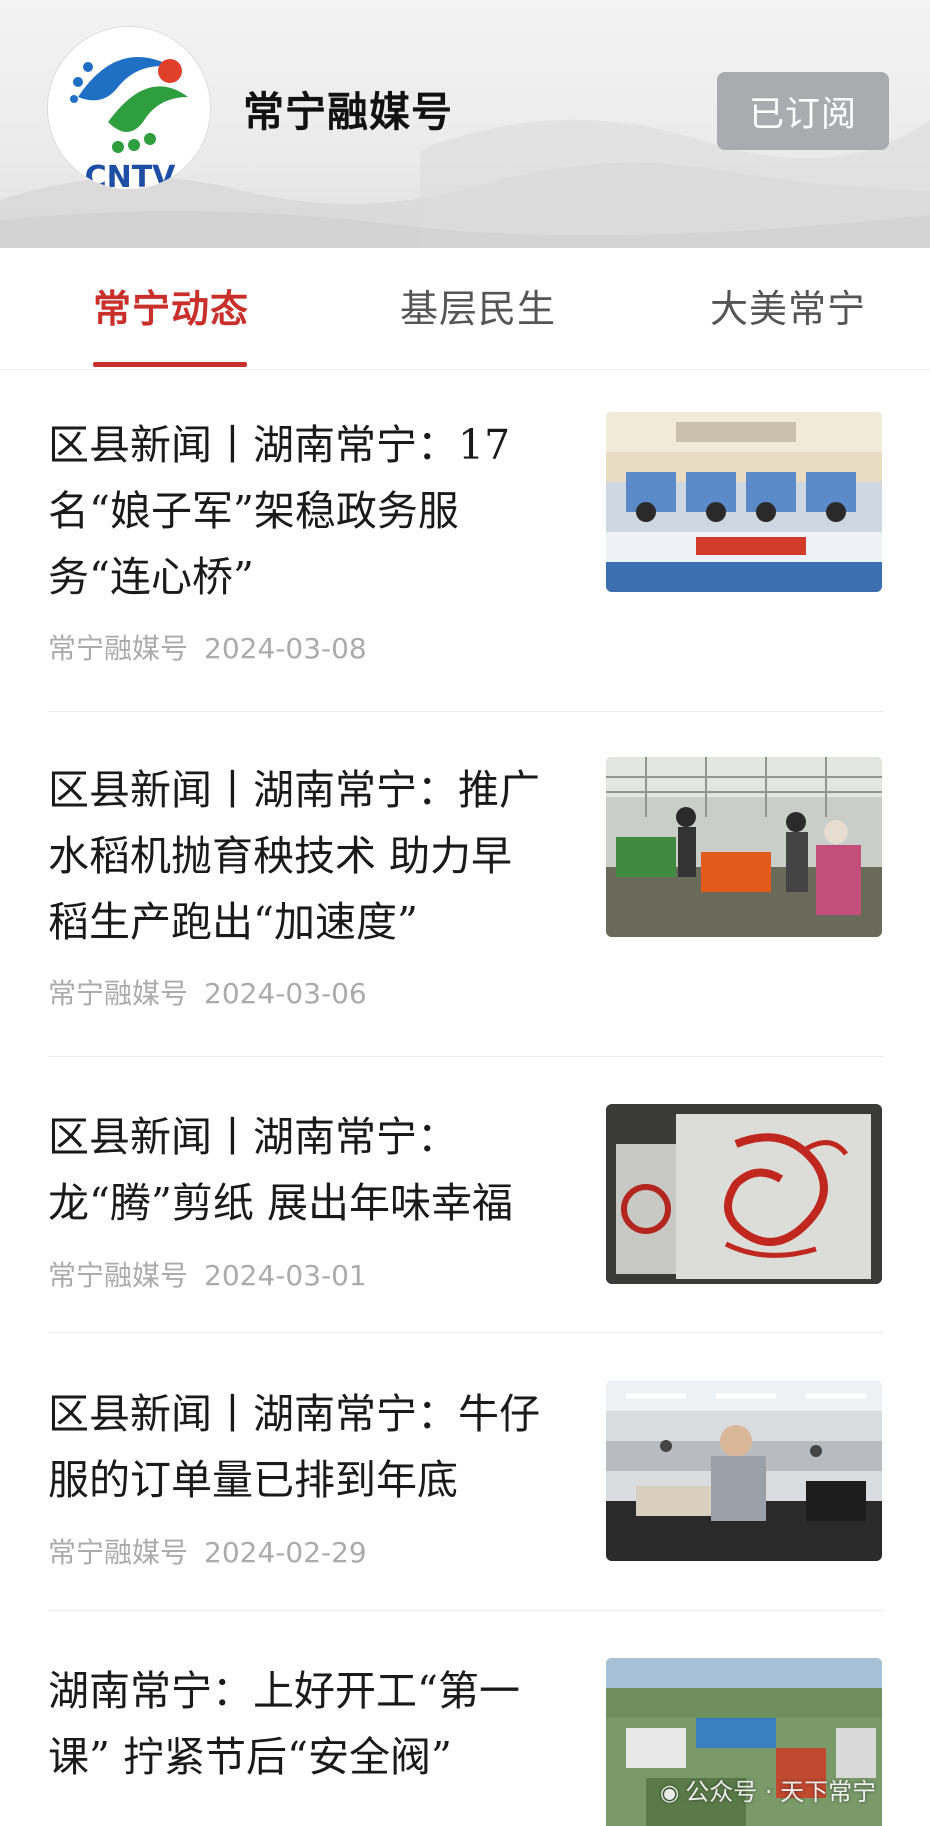 This screenshot has width=930, height=1826. I want to click on article-date: 2024-02-29, so click(285, 1552).